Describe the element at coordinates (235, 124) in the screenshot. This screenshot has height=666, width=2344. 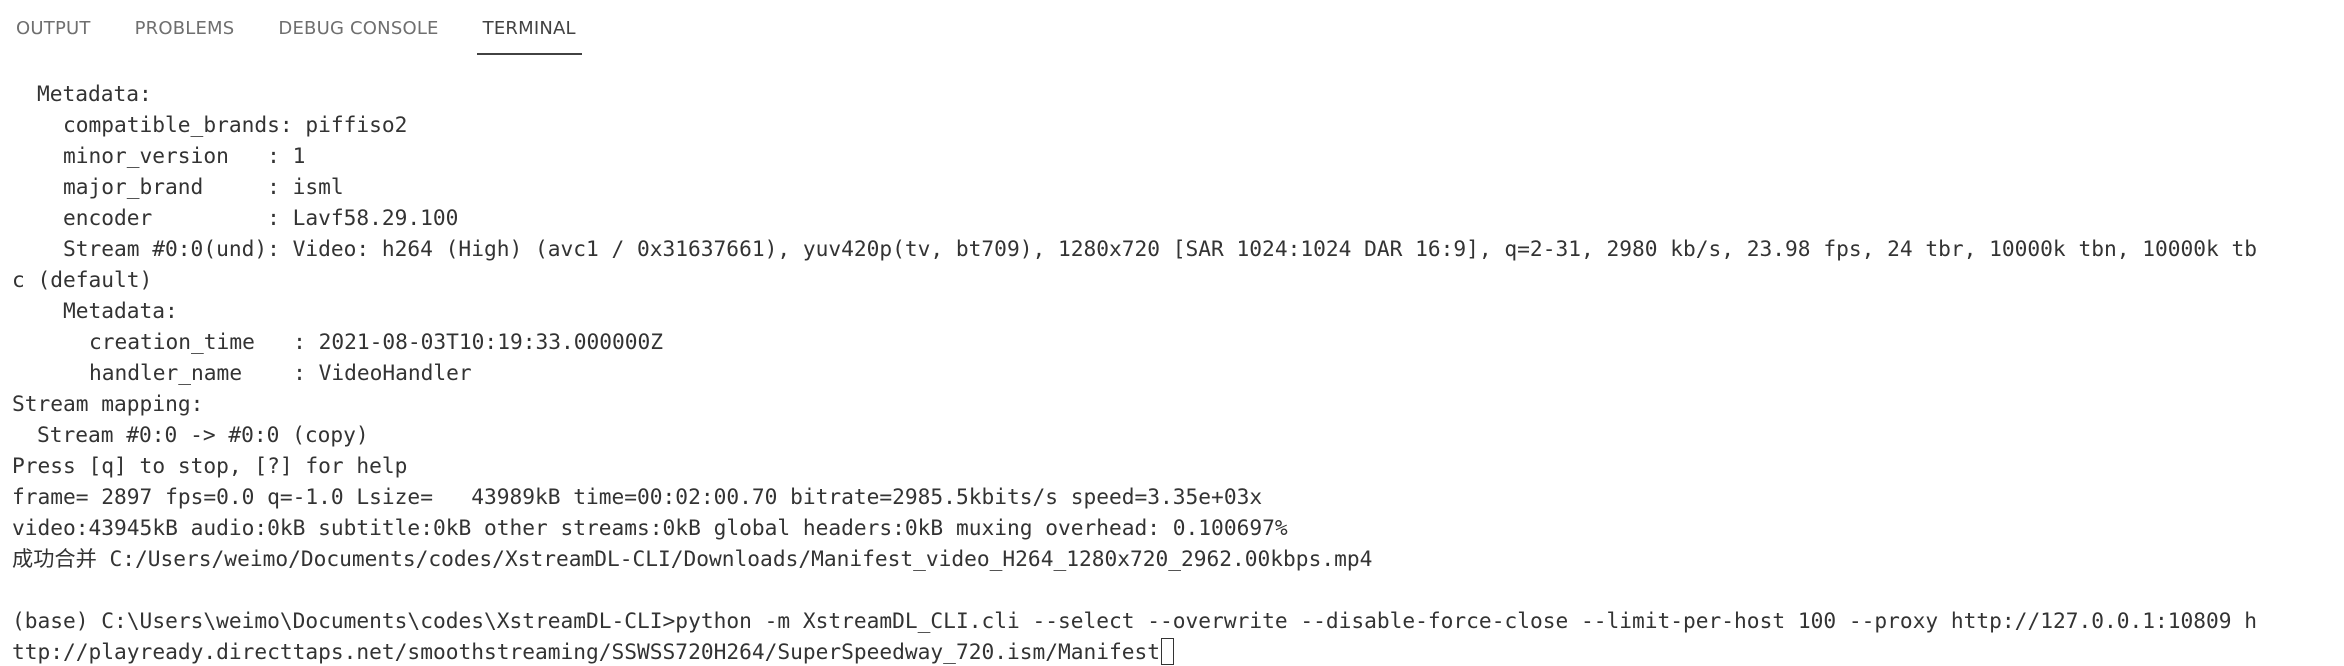
I see `terminal-line: compatible_brands: piffiso2` at that location.